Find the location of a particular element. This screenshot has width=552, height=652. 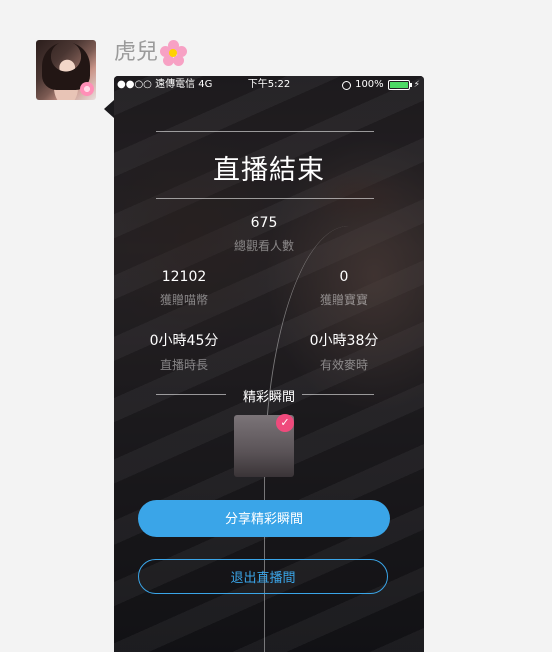

hair-flower-icon is located at coordinates (87, 89).